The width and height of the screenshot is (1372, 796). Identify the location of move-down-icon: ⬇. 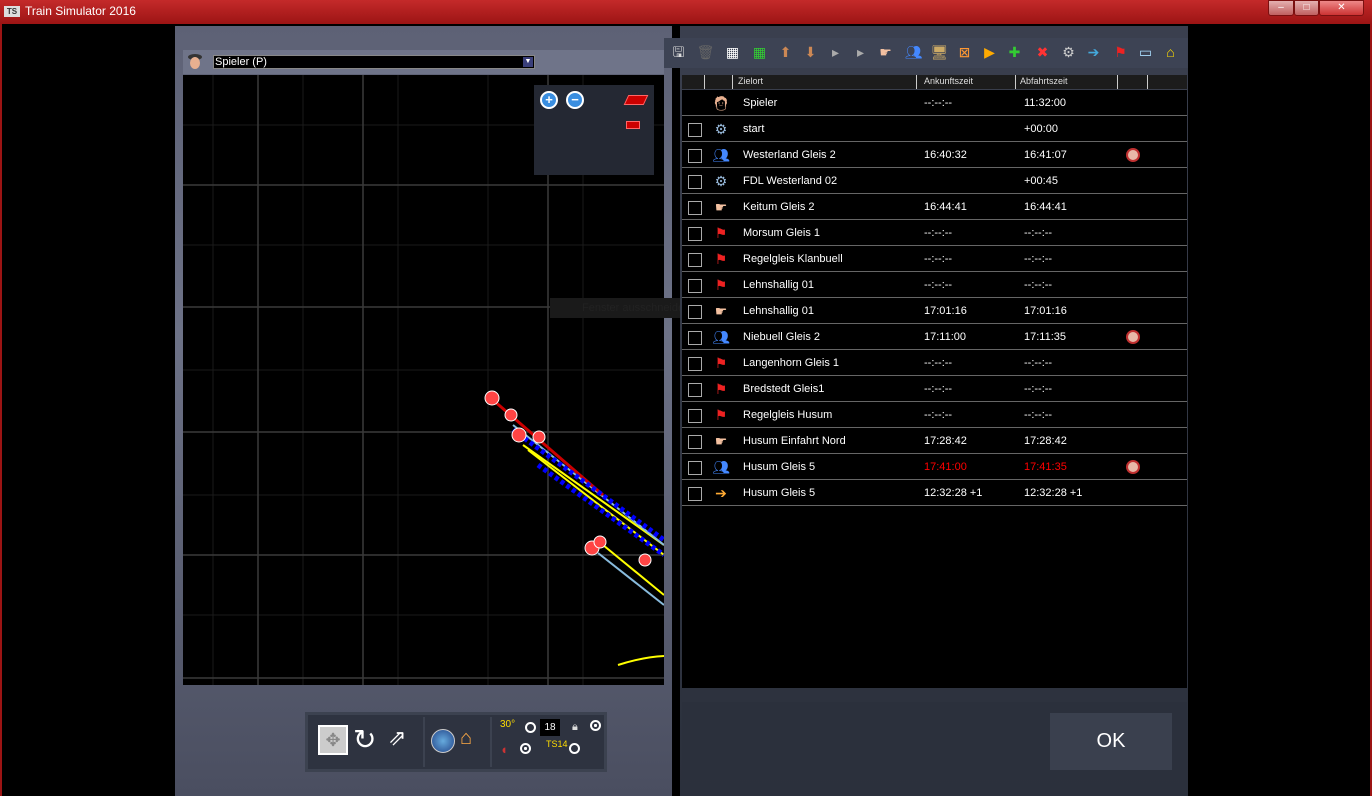
(810, 52).